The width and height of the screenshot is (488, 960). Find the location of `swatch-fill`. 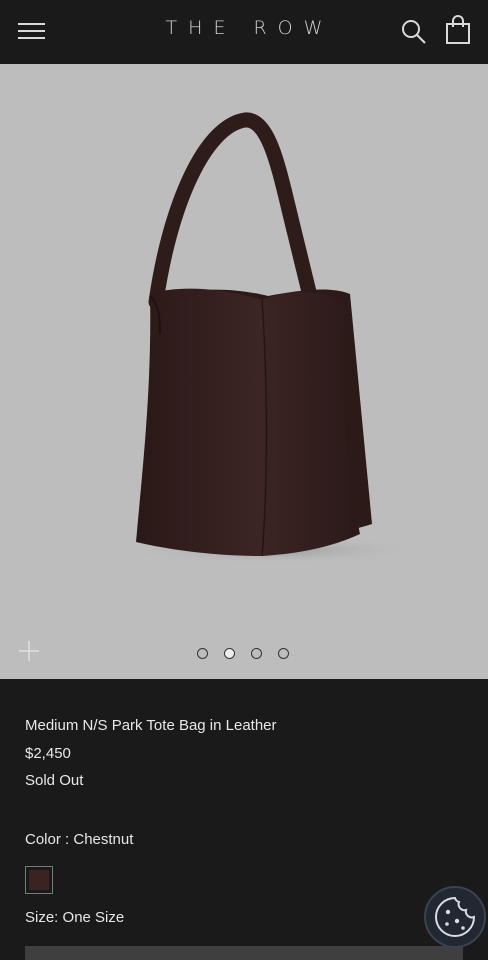

swatch-fill is located at coordinates (39, 880).